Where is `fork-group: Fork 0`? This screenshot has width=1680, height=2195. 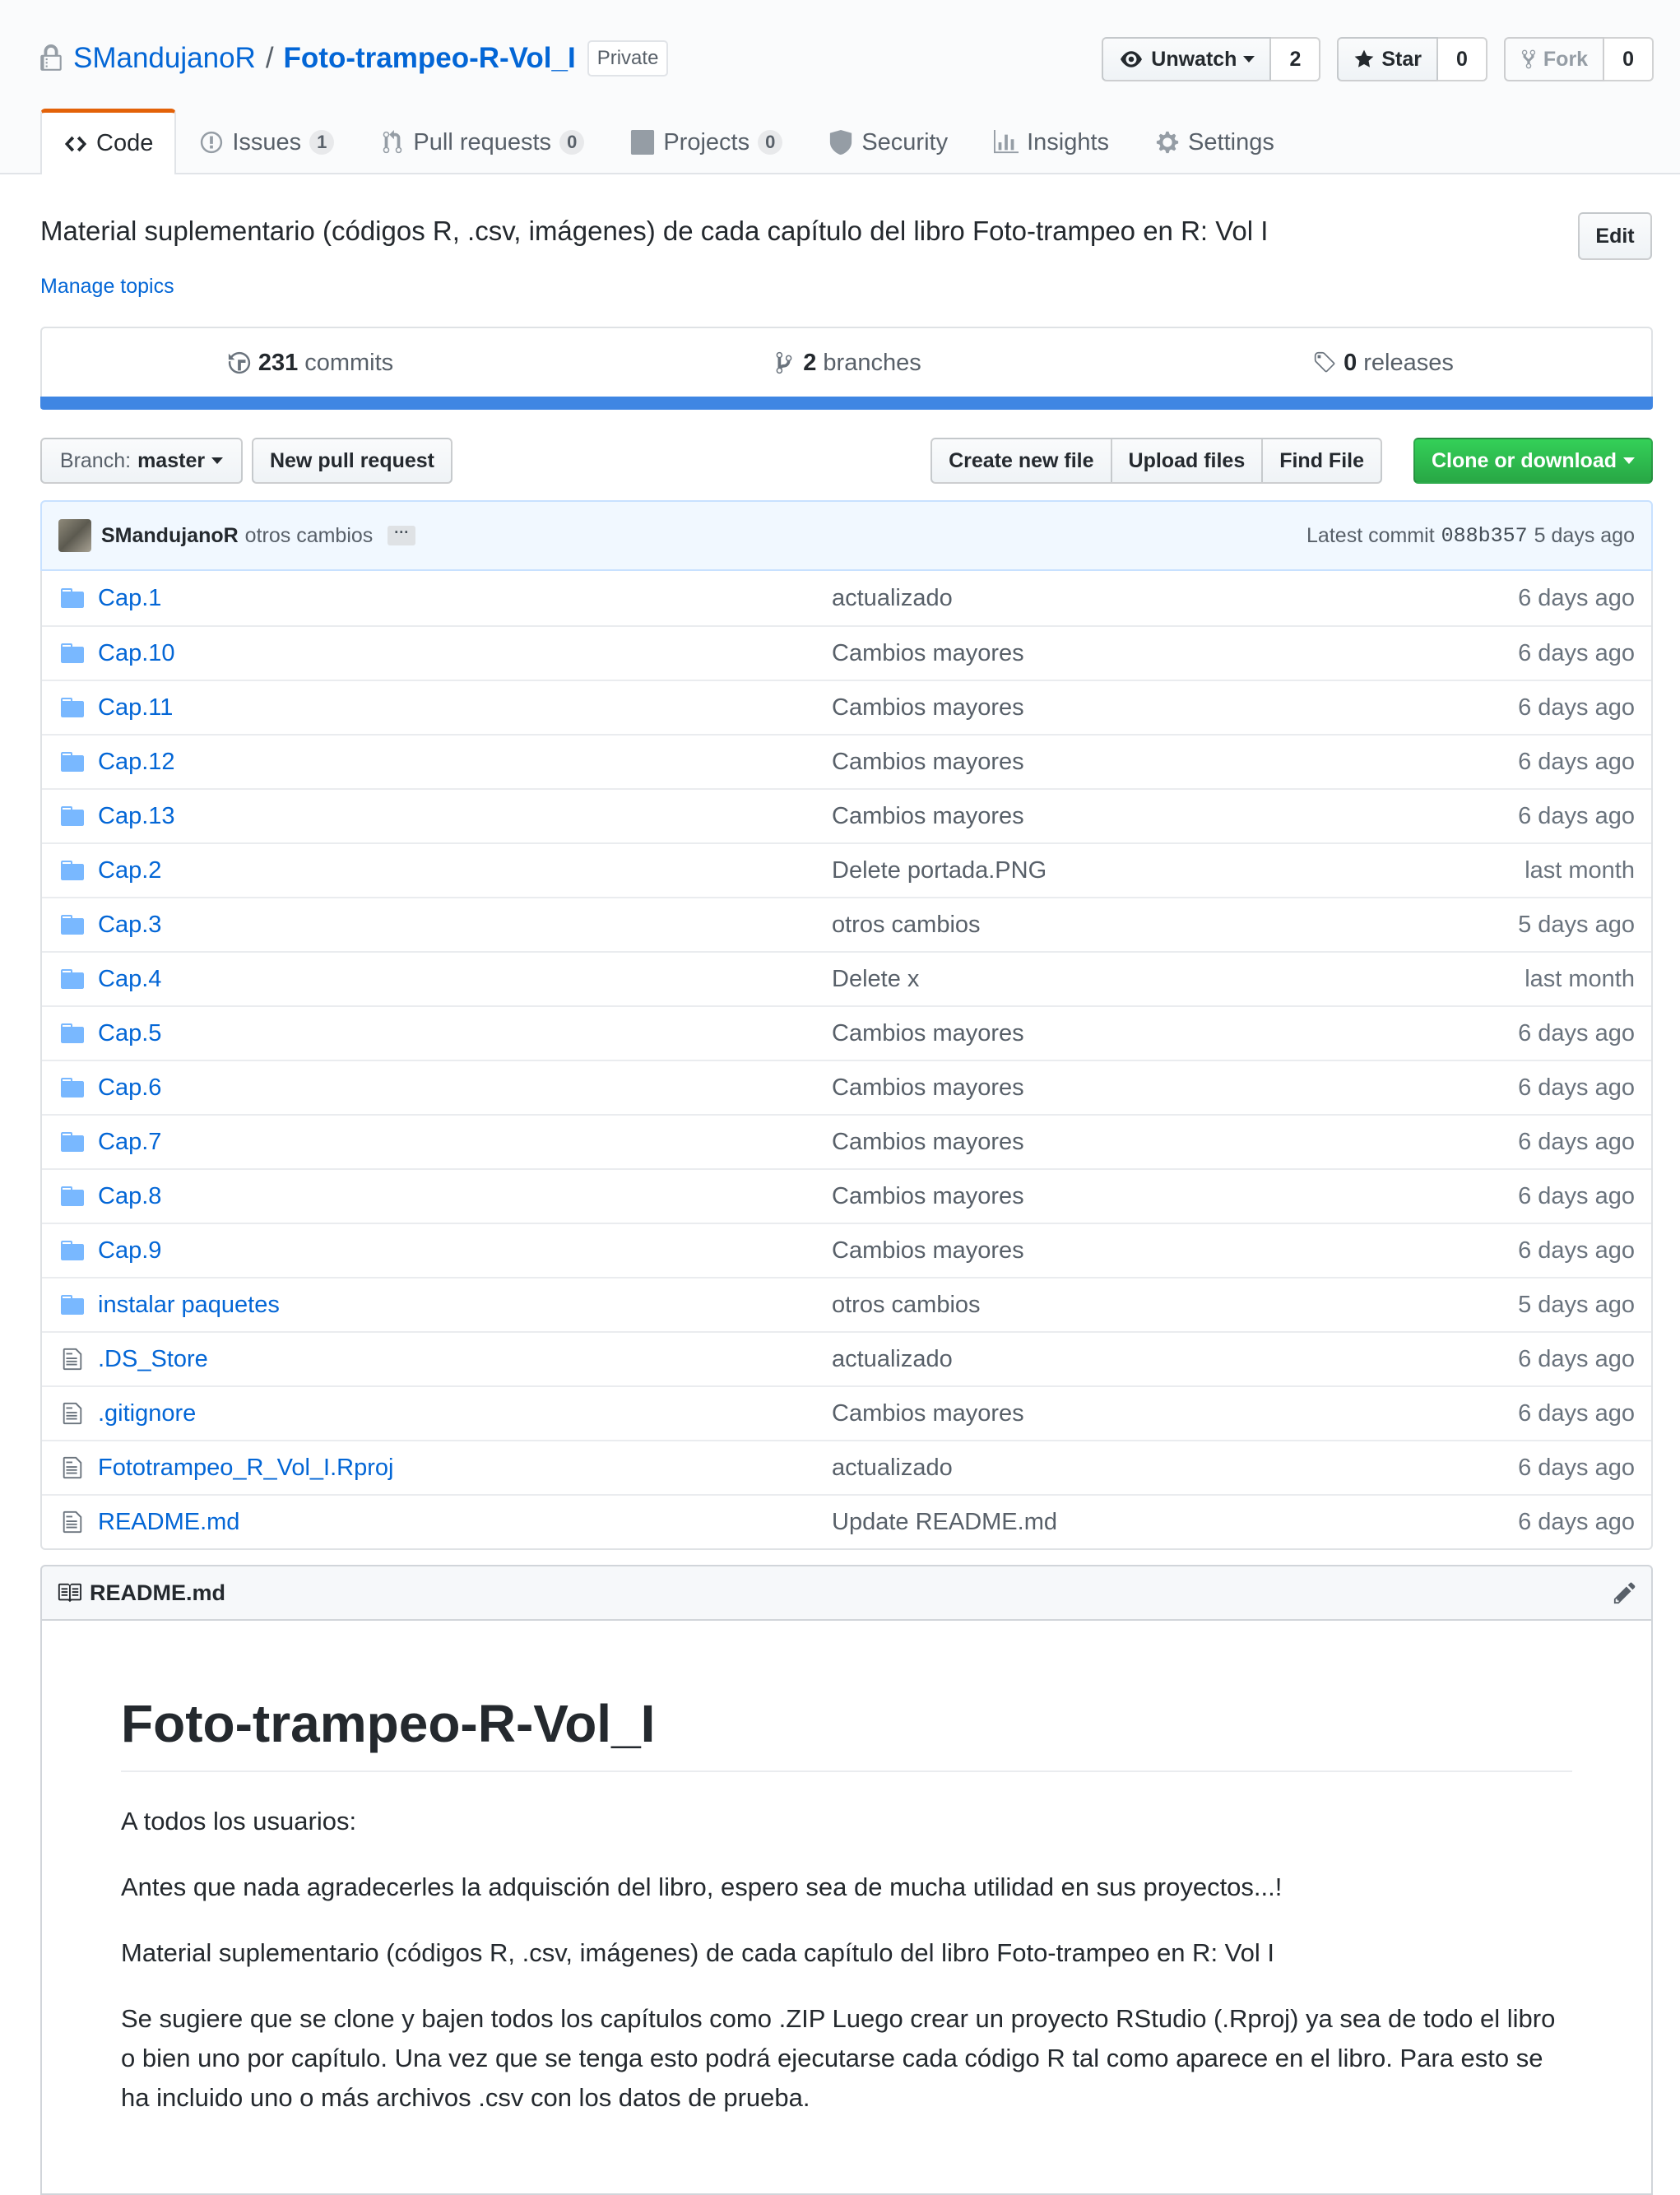
fork-group: Fork 0 is located at coordinates (1578, 59).